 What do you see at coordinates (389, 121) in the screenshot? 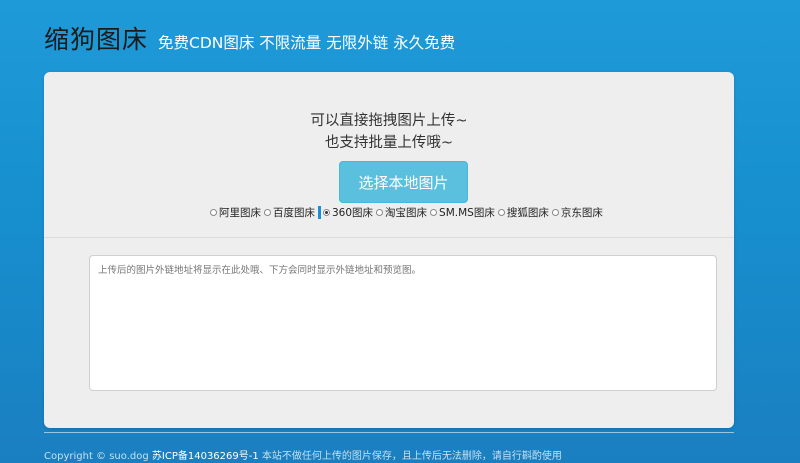
I see `drag-hint: 可以直接拖拽图片上传~` at bounding box center [389, 121].